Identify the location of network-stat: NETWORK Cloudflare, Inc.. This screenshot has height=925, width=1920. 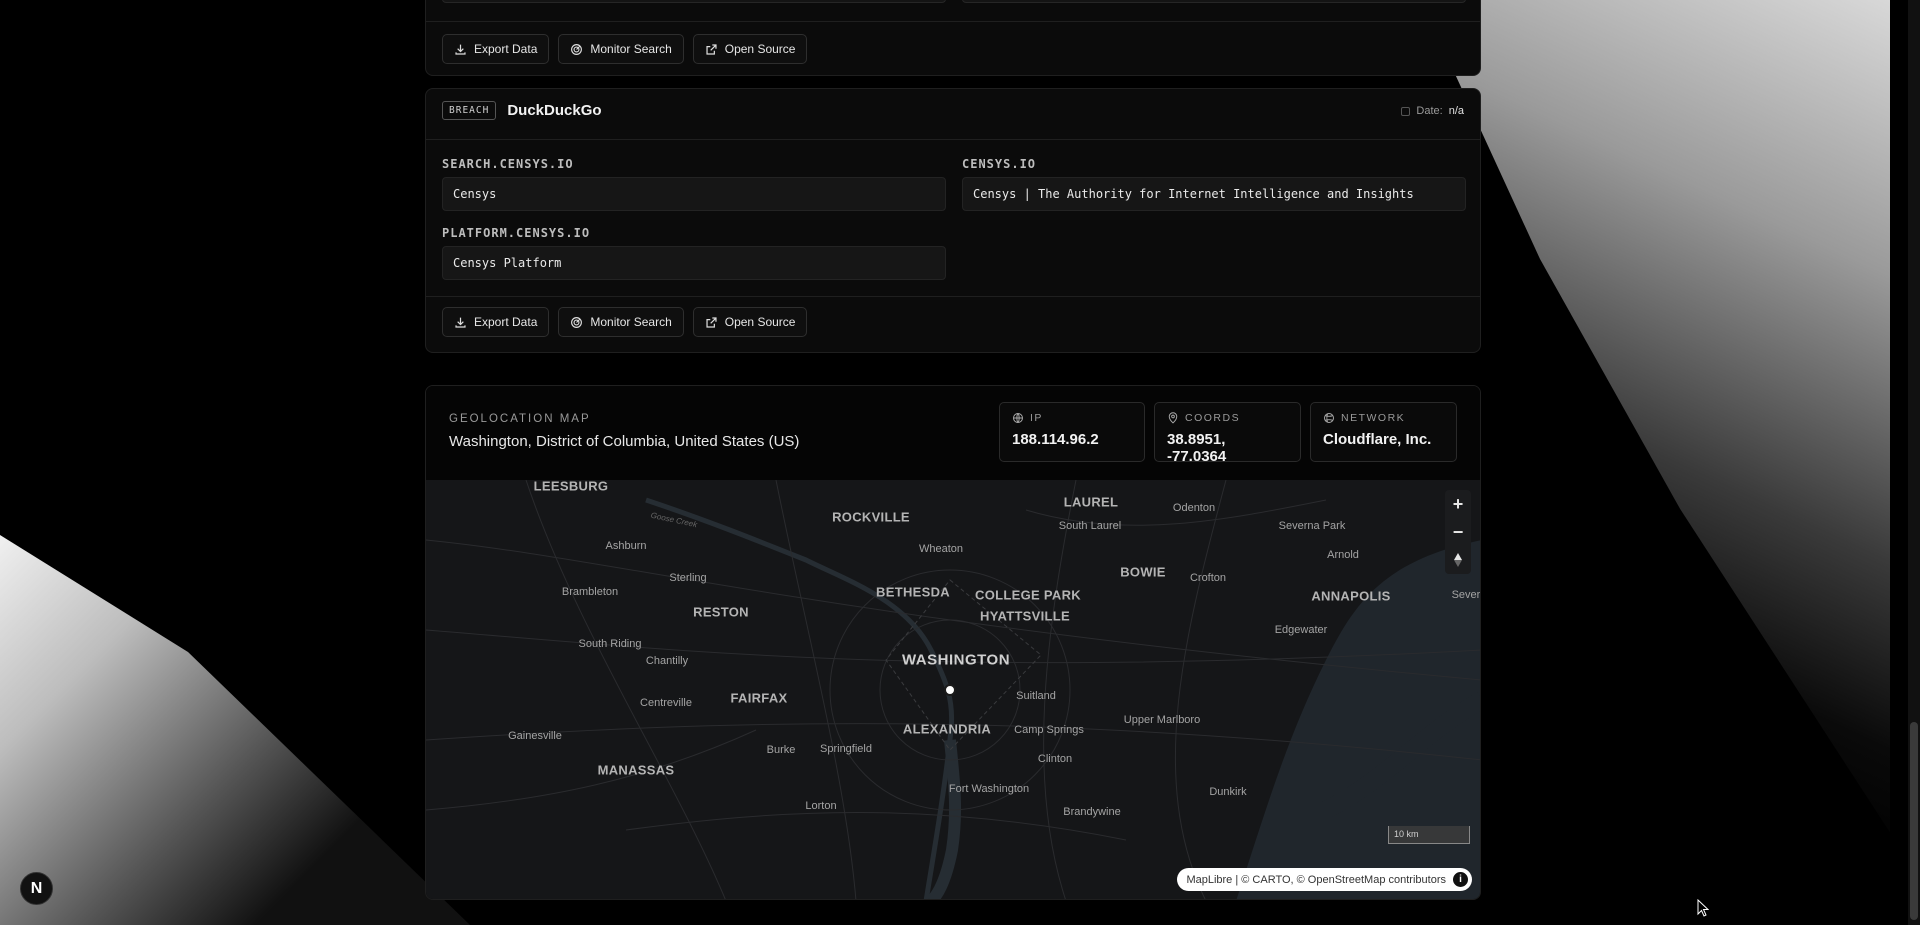
(1383, 432).